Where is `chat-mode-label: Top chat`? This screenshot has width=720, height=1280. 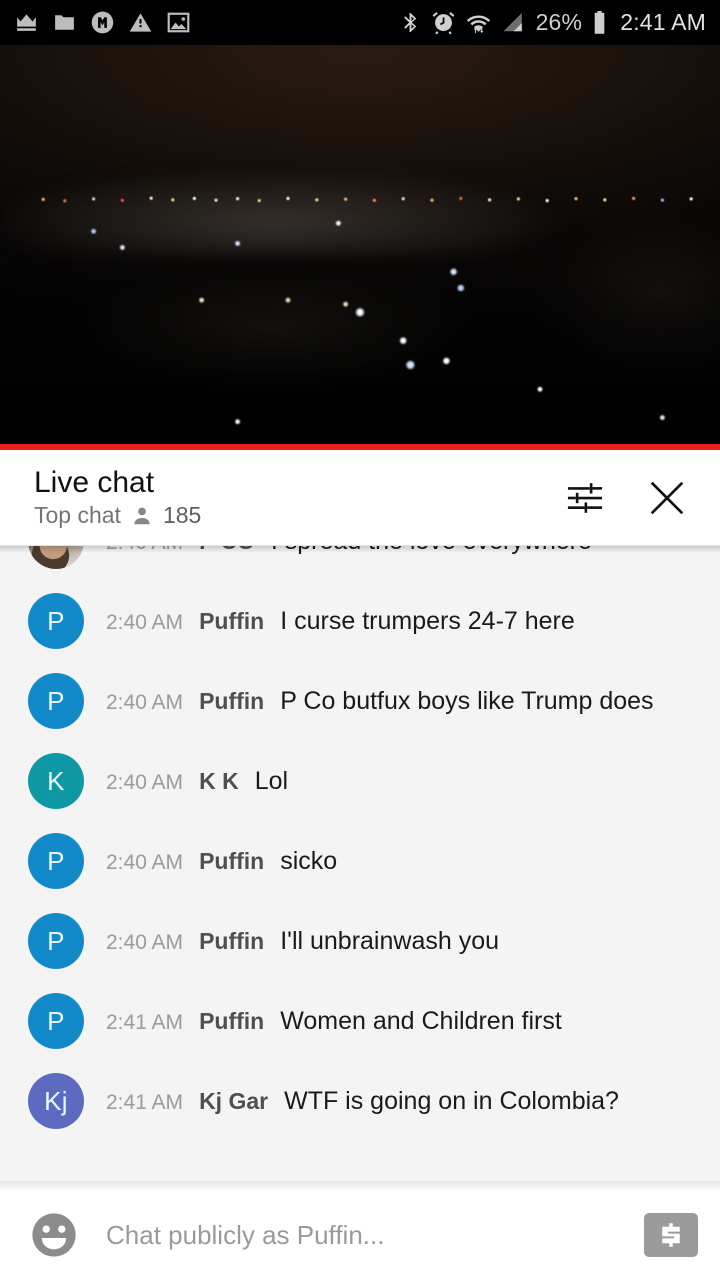
chat-mode-label: Top chat is located at coordinates (77, 515).